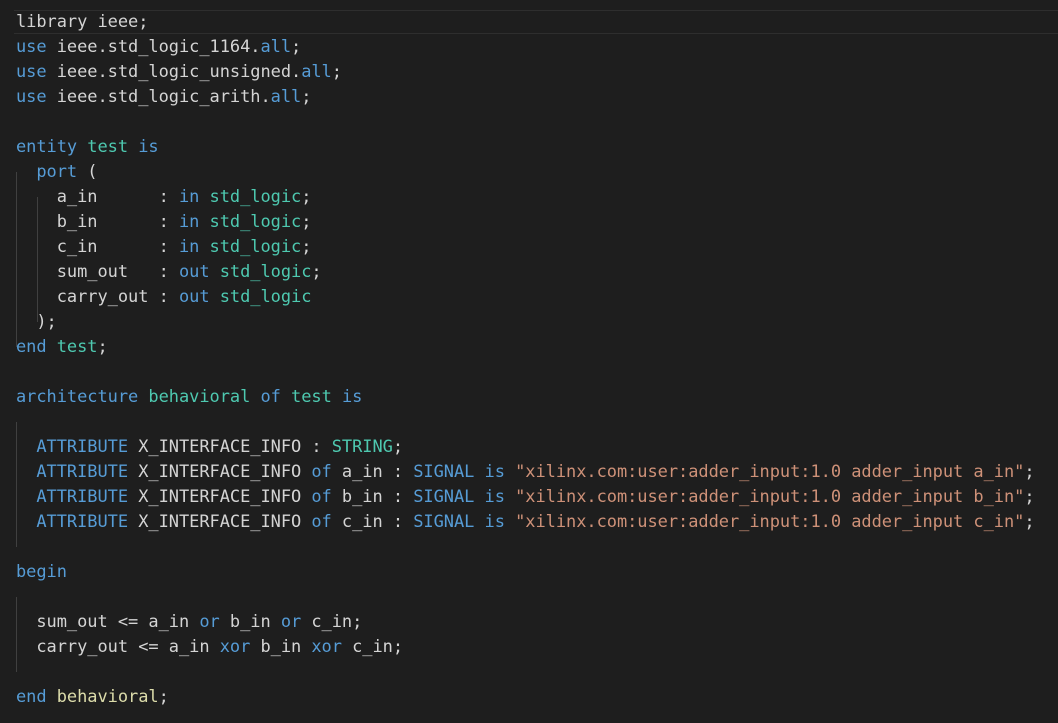  I want to click on code-token: ieee.std_logic_unsigned., so click(174, 72).